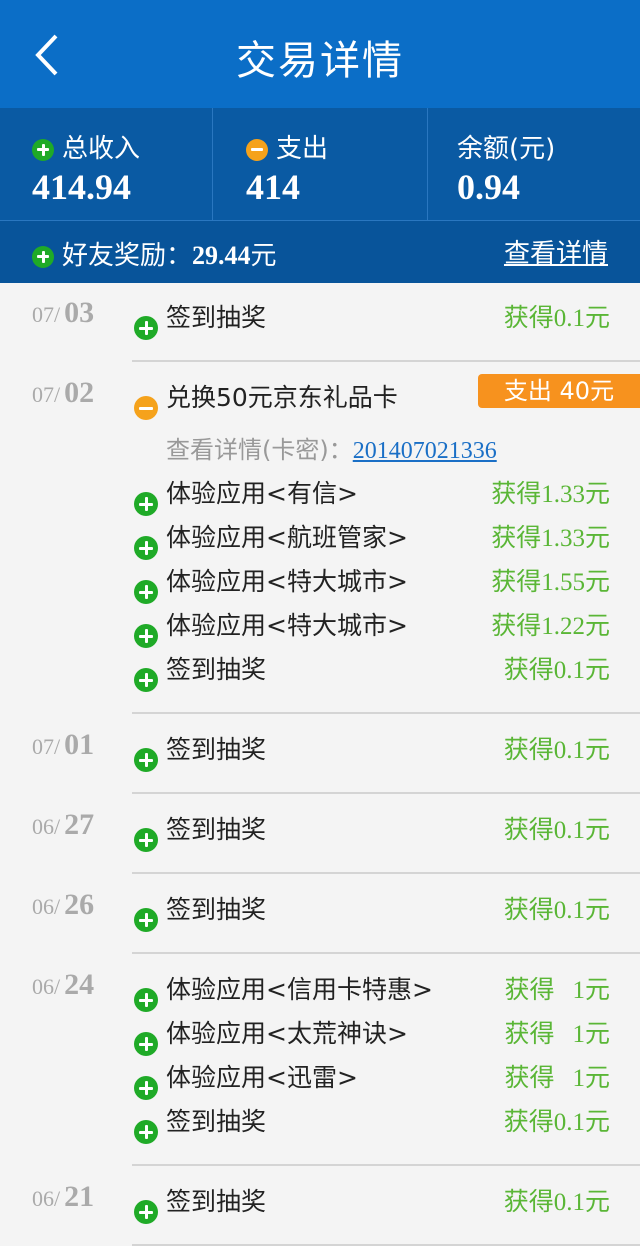 This screenshot has width=640, height=1246. I want to click on list-item: 体验应用<特大城市> 获得1.22元, so click(387, 625).